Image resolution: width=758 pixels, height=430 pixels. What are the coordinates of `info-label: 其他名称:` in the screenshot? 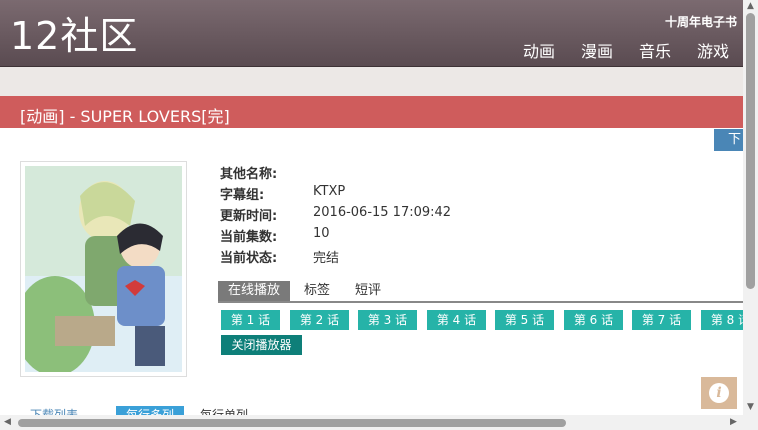 It's located at (249, 174).